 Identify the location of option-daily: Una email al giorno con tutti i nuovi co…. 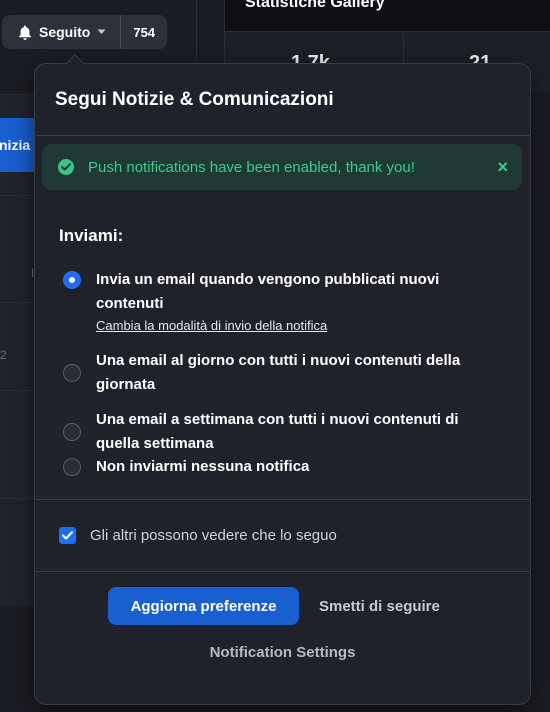
(269, 373).